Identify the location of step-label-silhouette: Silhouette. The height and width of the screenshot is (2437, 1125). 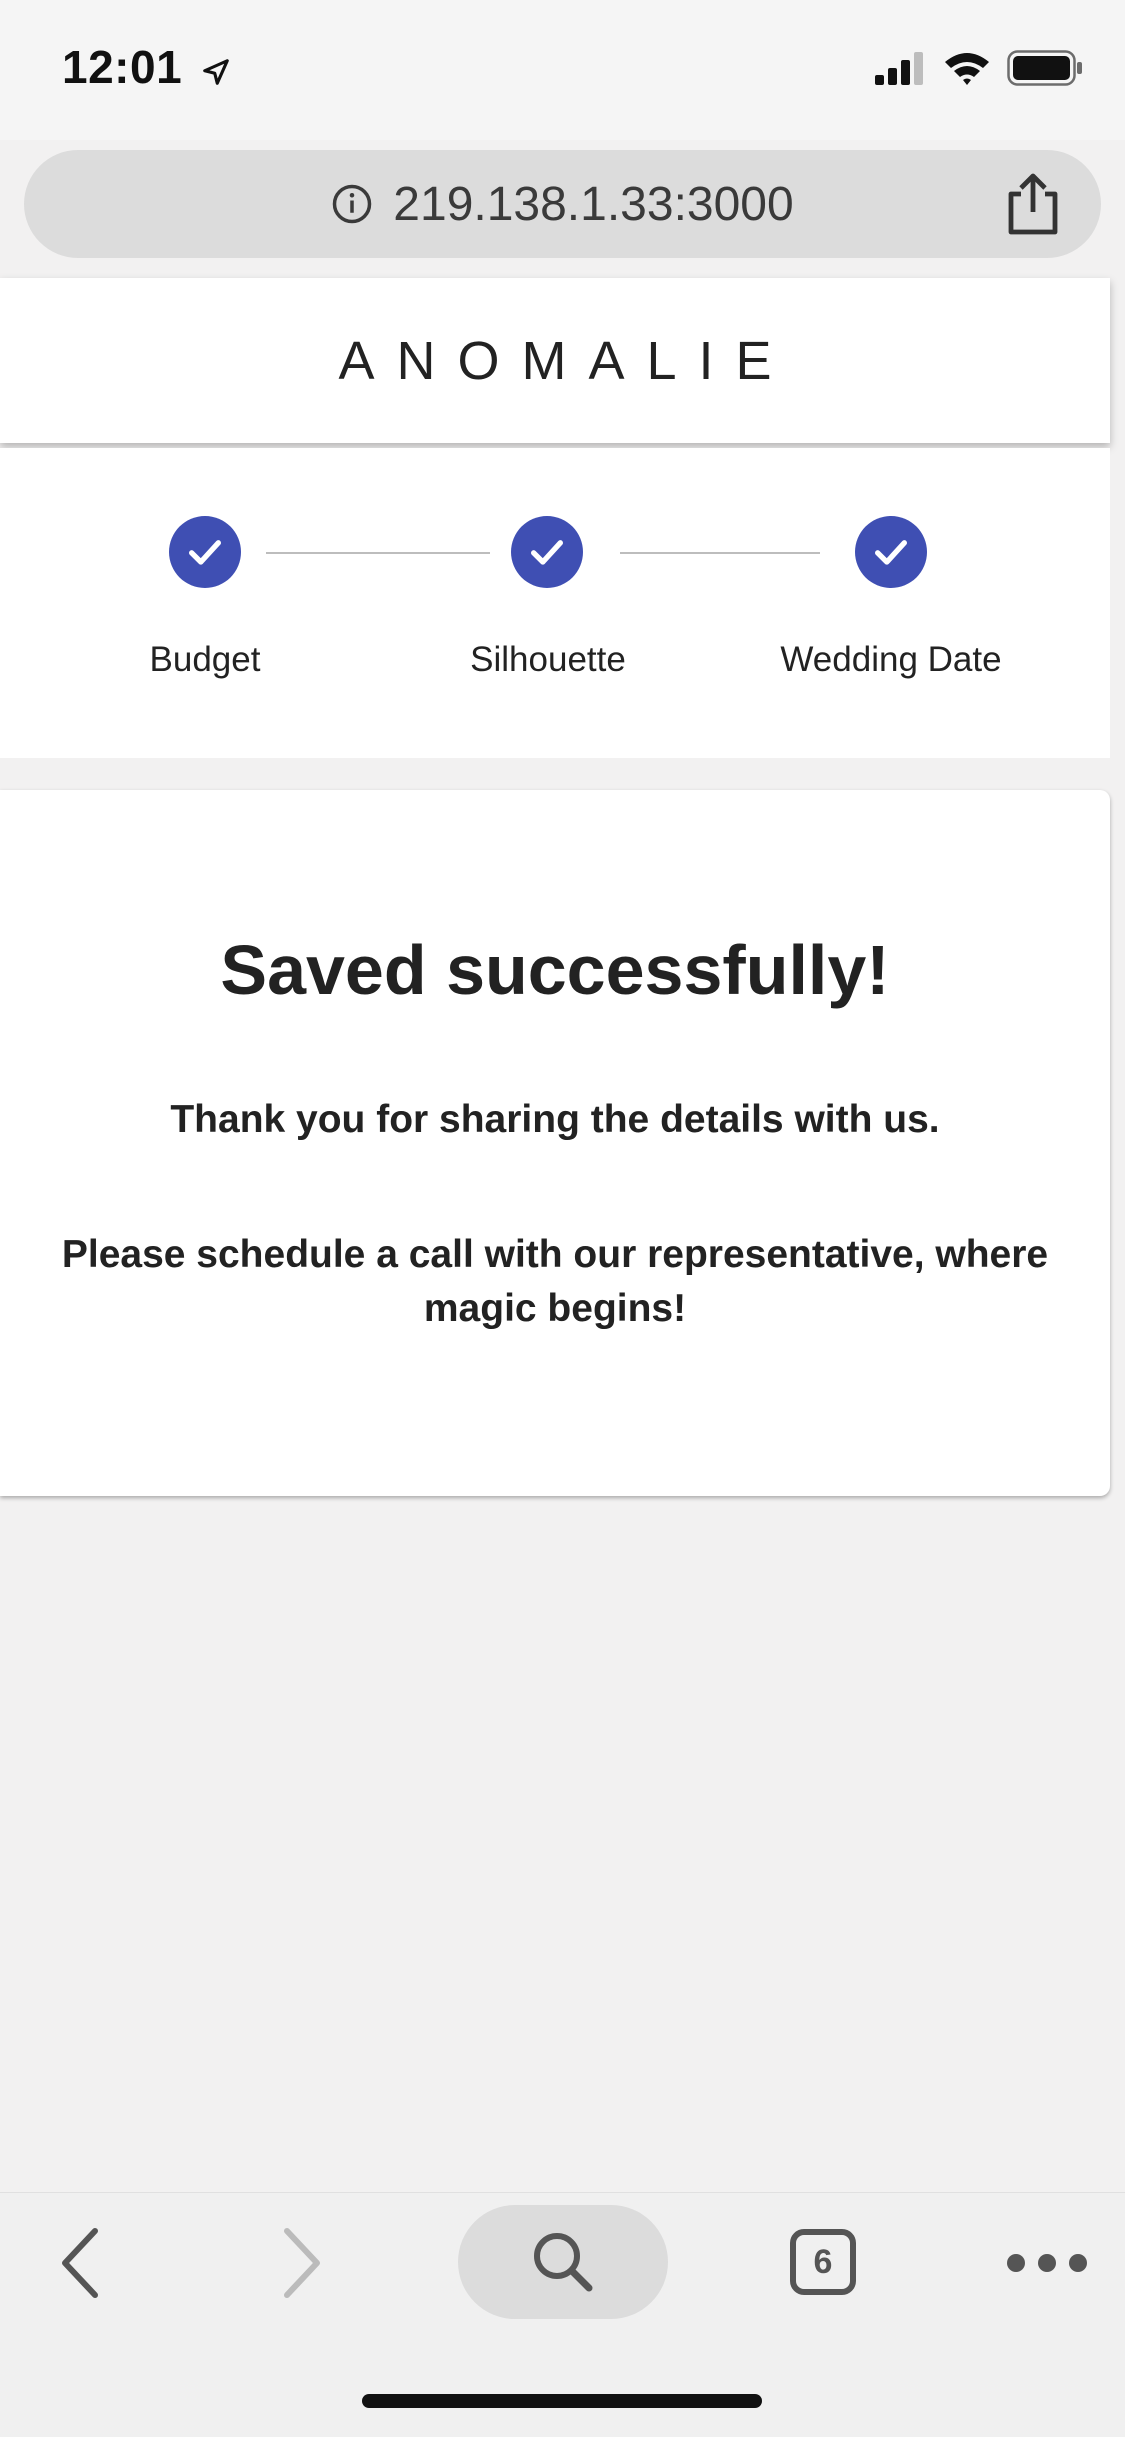
(548, 660).